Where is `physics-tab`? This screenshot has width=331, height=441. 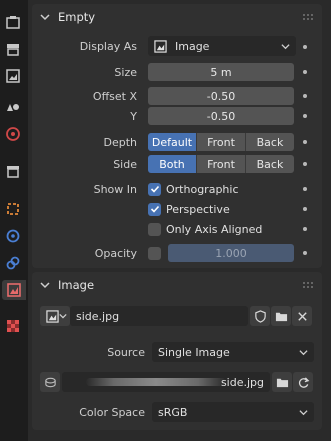 physics-tab is located at coordinates (13, 236).